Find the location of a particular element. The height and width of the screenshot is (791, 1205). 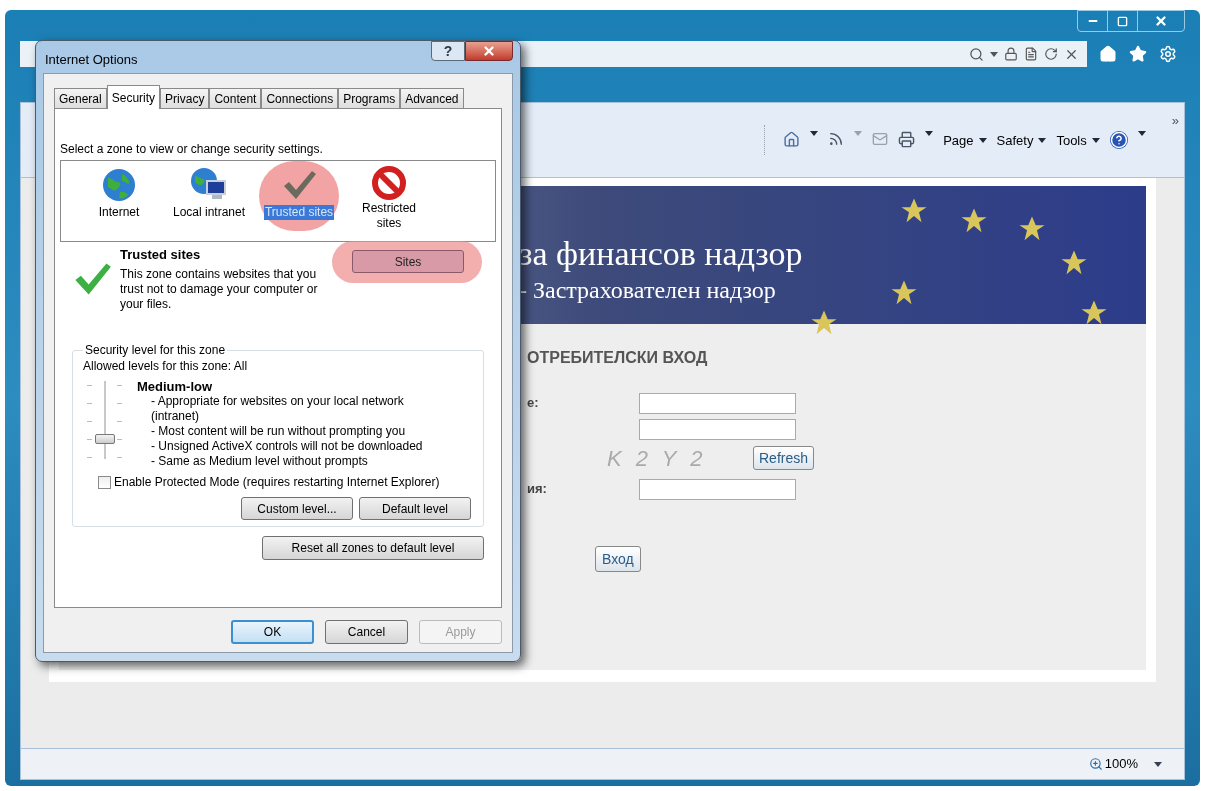

toolbar-menu: Safety is located at coordinates (1021, 141).